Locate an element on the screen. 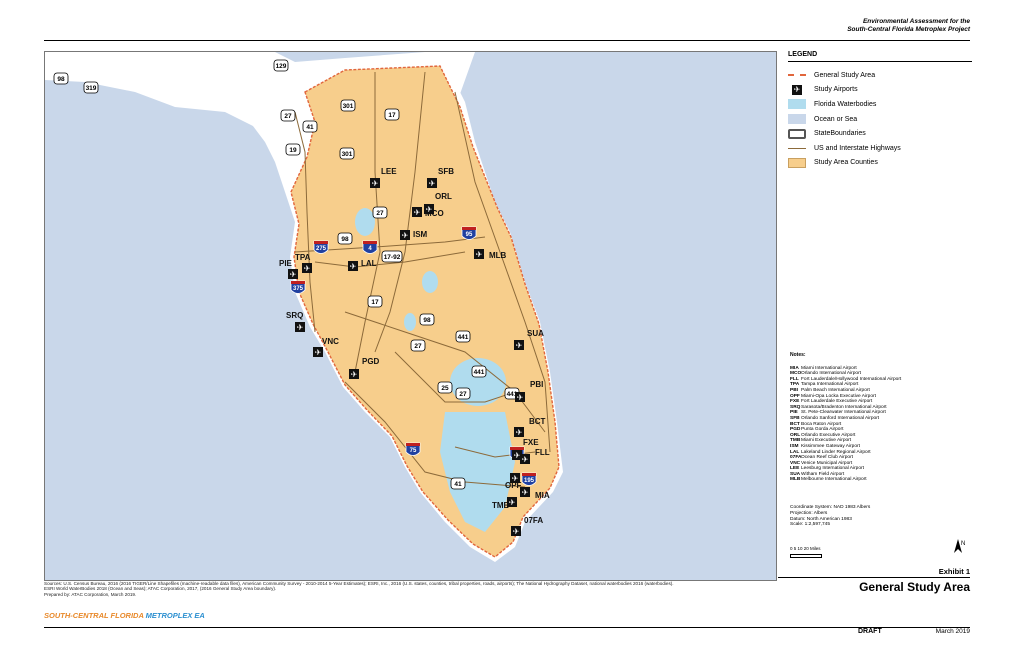 This screenshot has height=663, width=1024. airport-label: SFB is located at coordinates (446, 171).